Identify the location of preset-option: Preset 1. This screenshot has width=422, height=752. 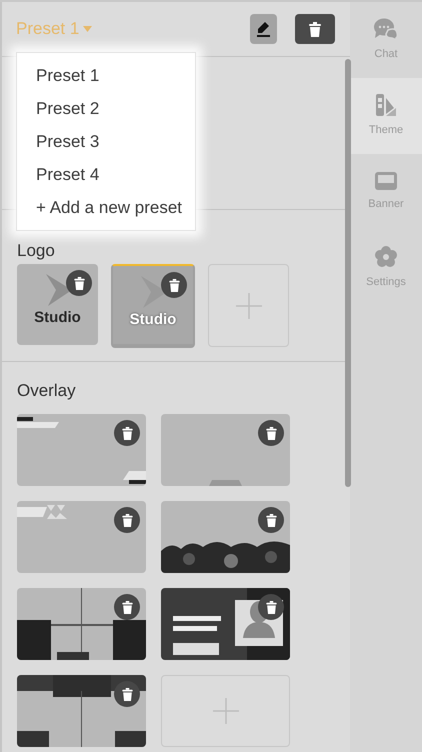
(106, 75).